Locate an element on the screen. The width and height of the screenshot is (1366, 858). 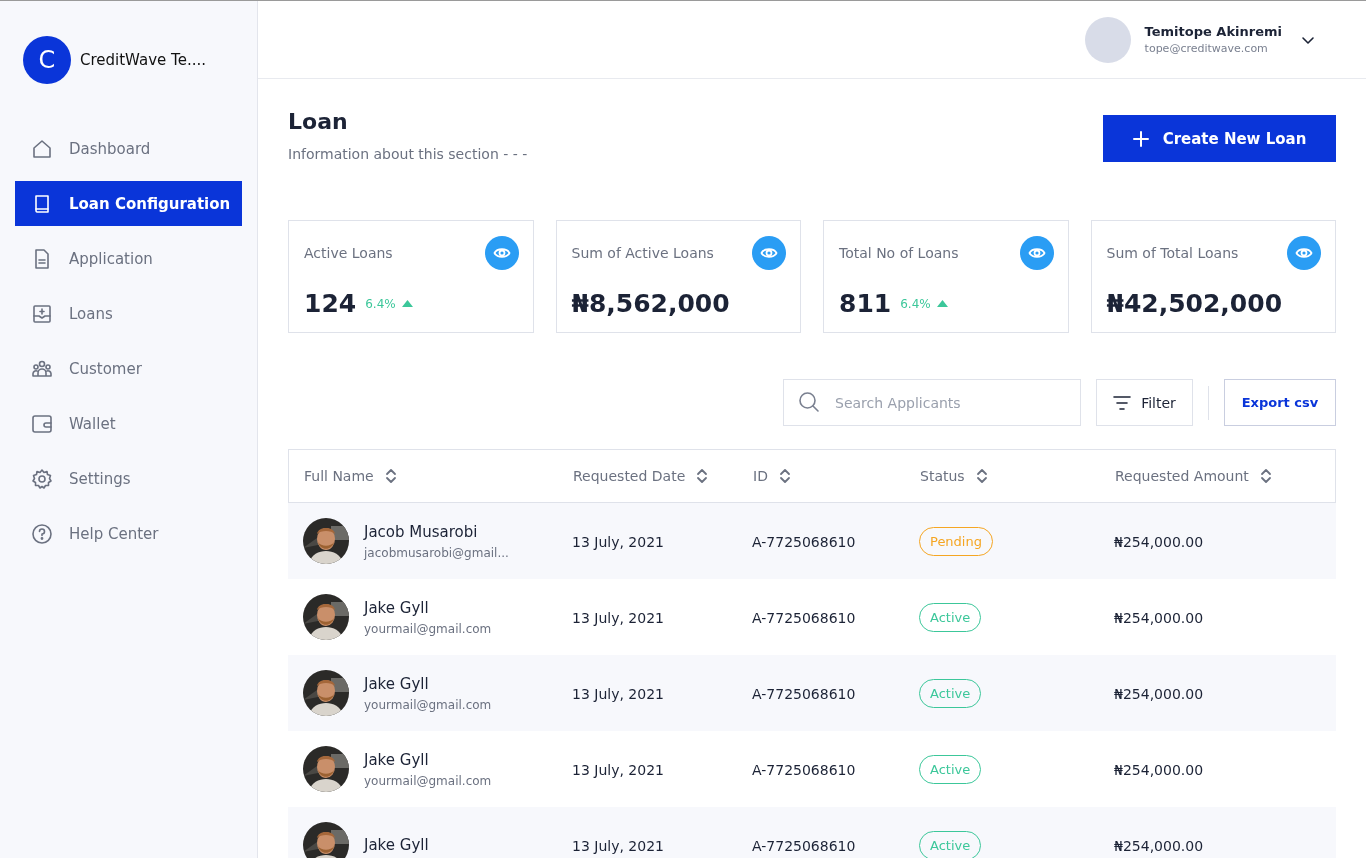
stat-value: ₦8,562,000 is located at coordinates (650, 303).